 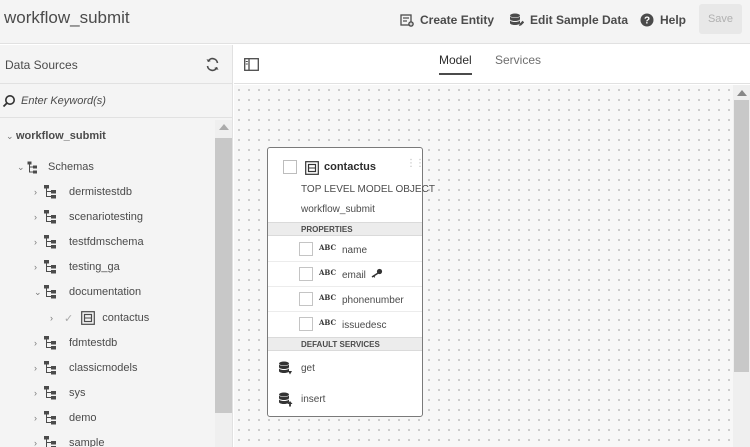 I want to click on default-services-header: DEFAULT SERVICES, so click(x=345, y=344).